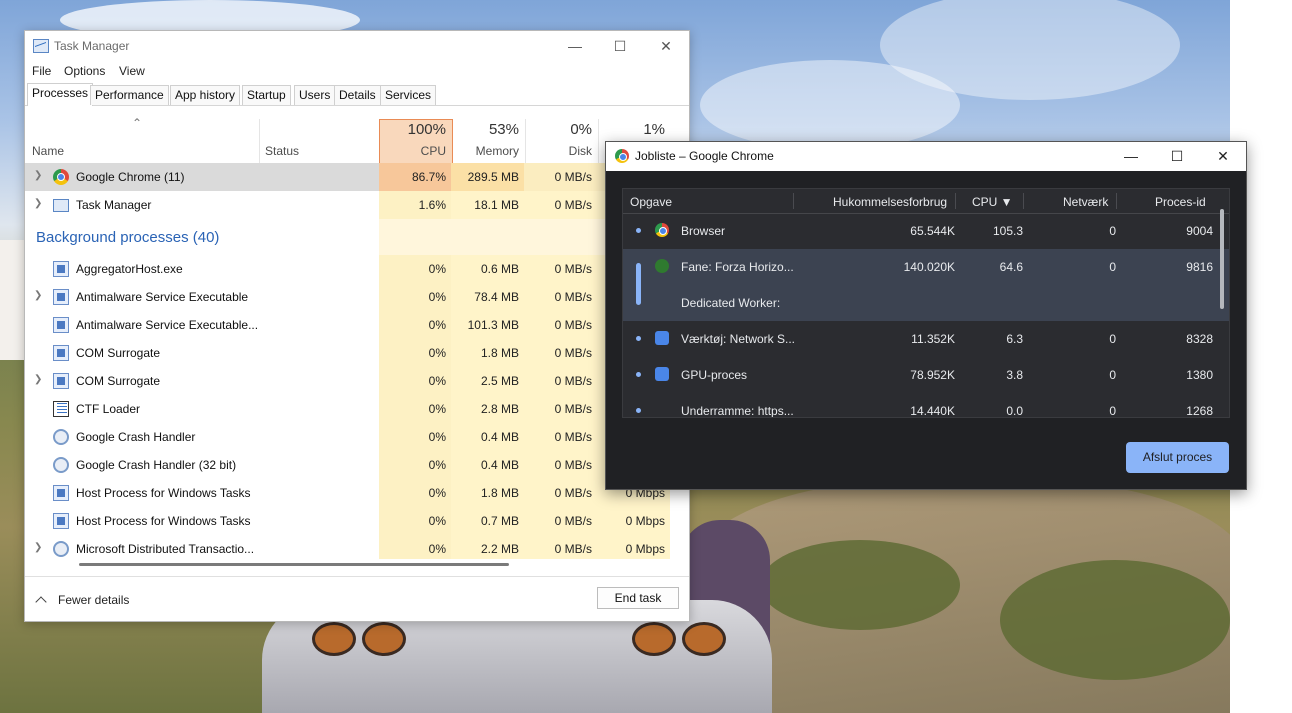 This screenshot has height=713, width=1292. What do you see at coordinates (205, 95) in the screenshot?
I see `tab-app-history: App history` at bounding box center [205, 95].